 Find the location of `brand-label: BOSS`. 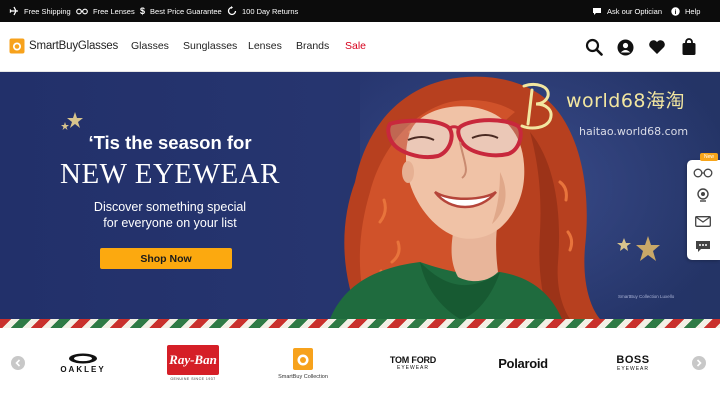

brand-label: BOSS is located at coordinates (633, 360).